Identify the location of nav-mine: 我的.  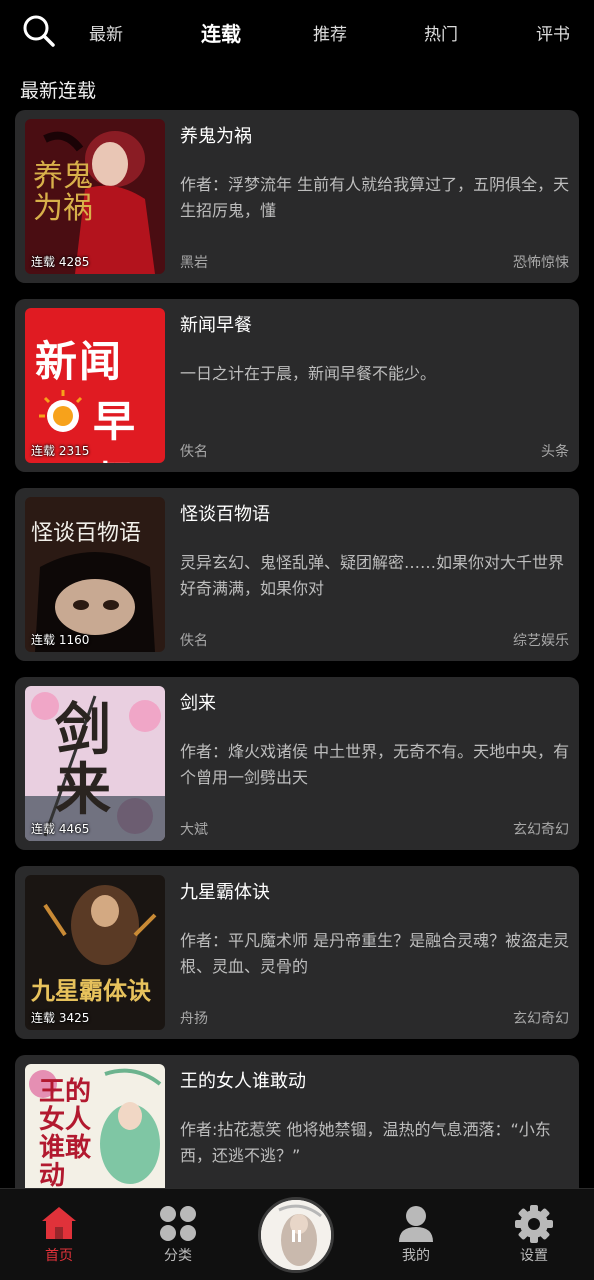
(416, 1234).